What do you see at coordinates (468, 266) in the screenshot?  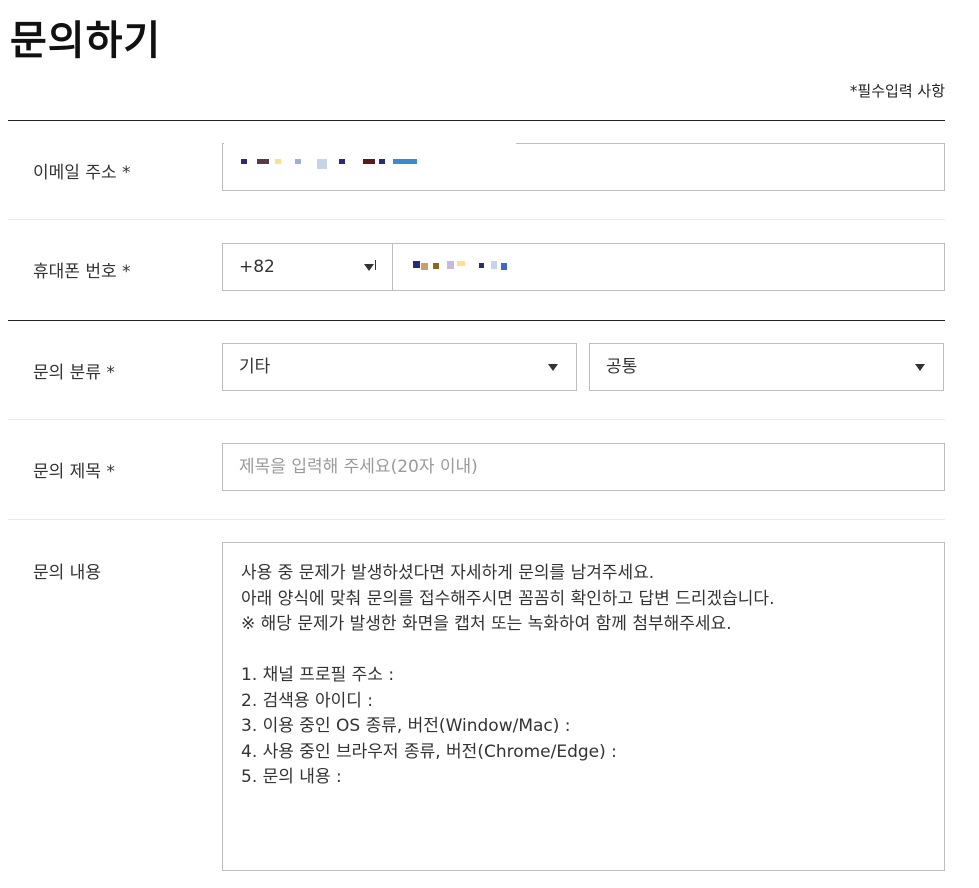 I see `phone-redacted-value` at bounding box center [468, 266].